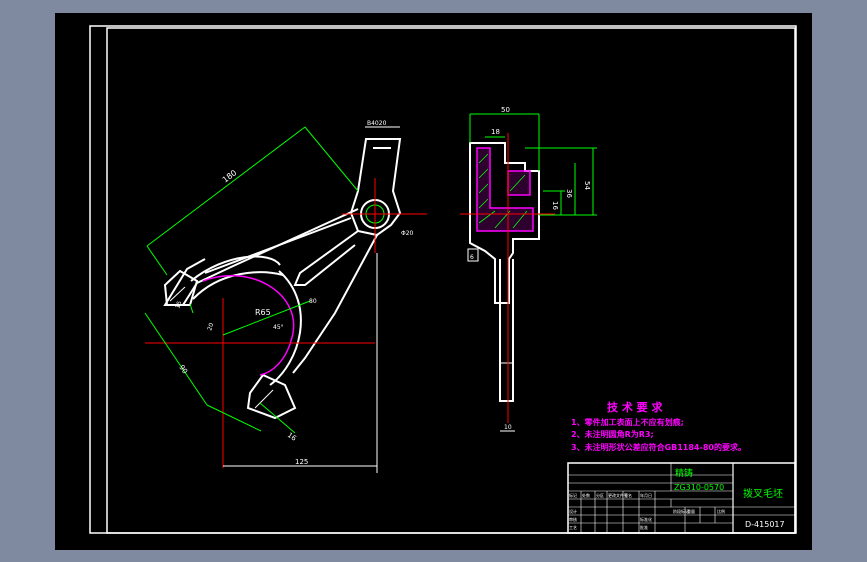 The width and height of the screenshot is (867, 562). I want to click on side-dim-bottom: 10, so click(508, 427).